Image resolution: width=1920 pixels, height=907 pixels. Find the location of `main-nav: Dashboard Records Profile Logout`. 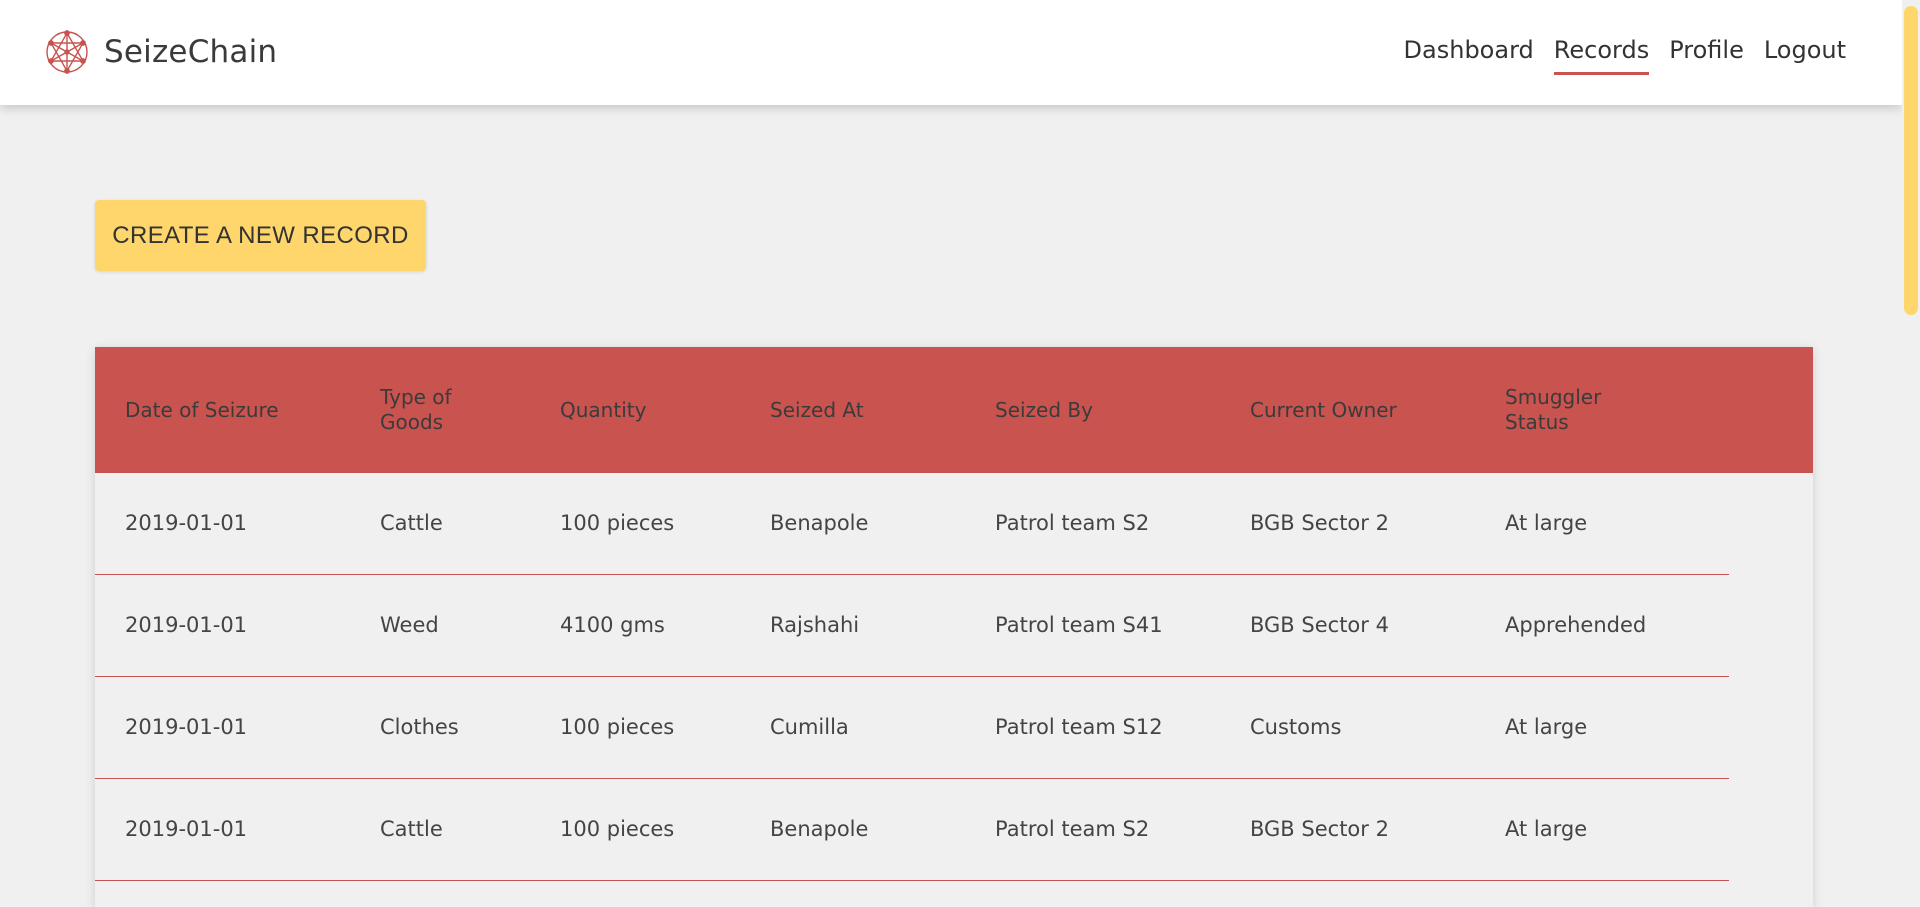

main-nav: Dashboard Records Profile Logout is located at coordinates (1615, 55).